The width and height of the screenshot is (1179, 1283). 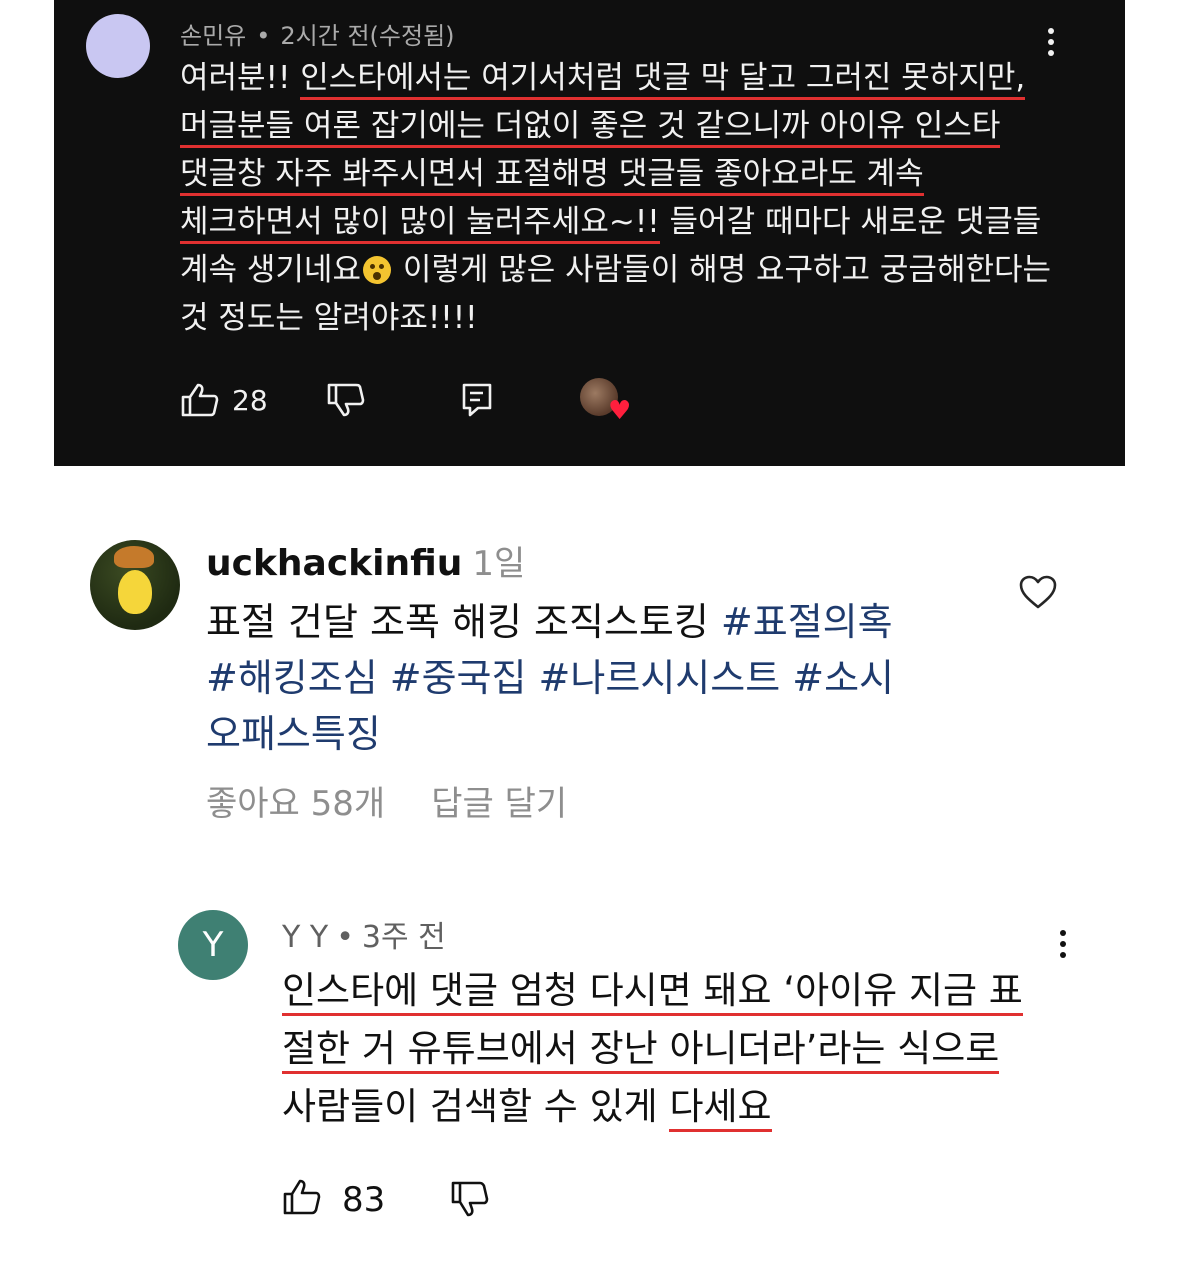 What do you see at coordinates (605, 401) in the screenshot?
I see `creator-heart-icon: ♥` at bounding box center [605, 401].